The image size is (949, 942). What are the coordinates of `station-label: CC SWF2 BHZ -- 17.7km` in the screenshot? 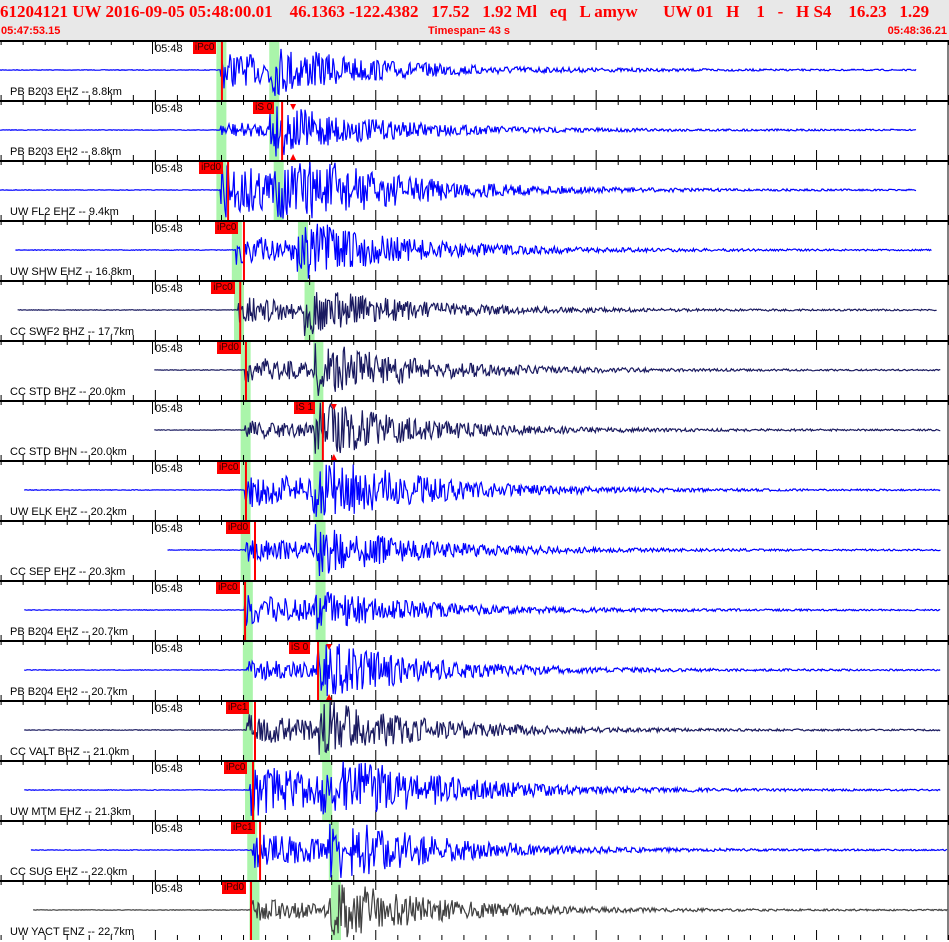 It's located at (72, 332).